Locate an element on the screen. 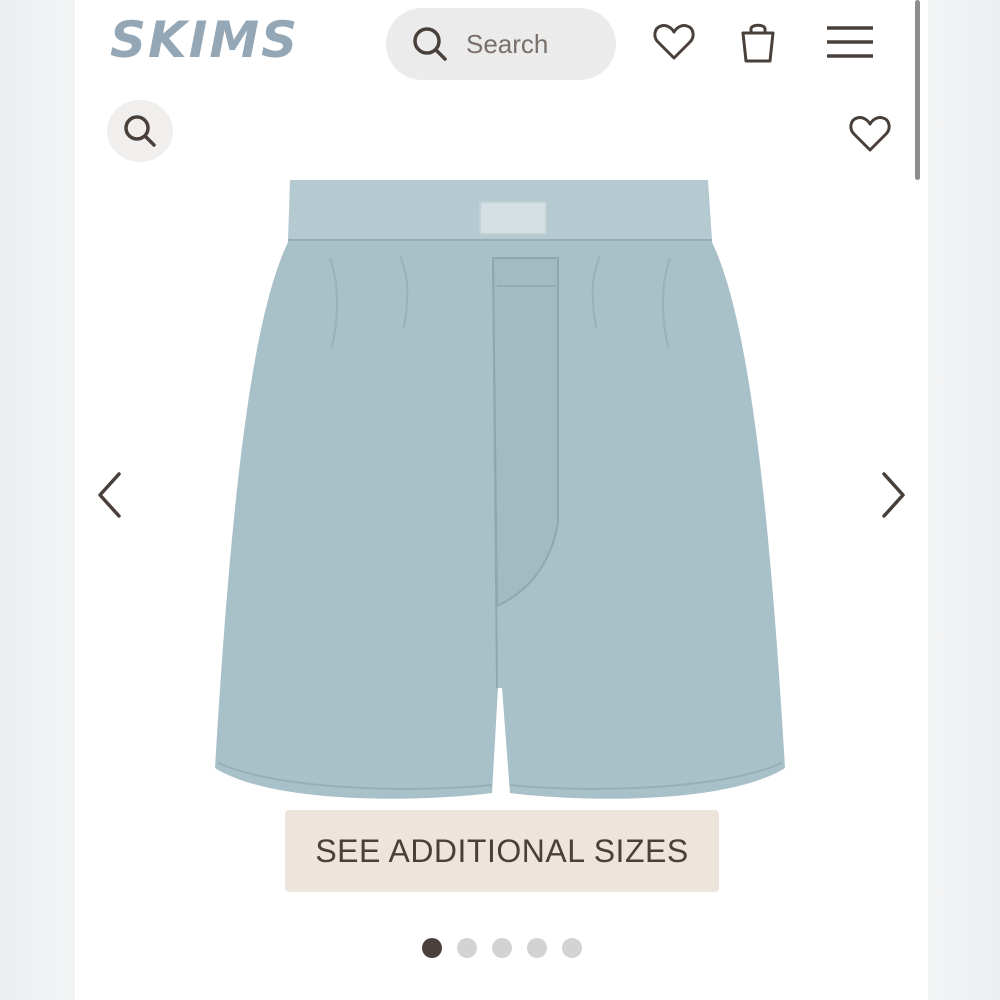  background-left is located at coordinates (37, 500).